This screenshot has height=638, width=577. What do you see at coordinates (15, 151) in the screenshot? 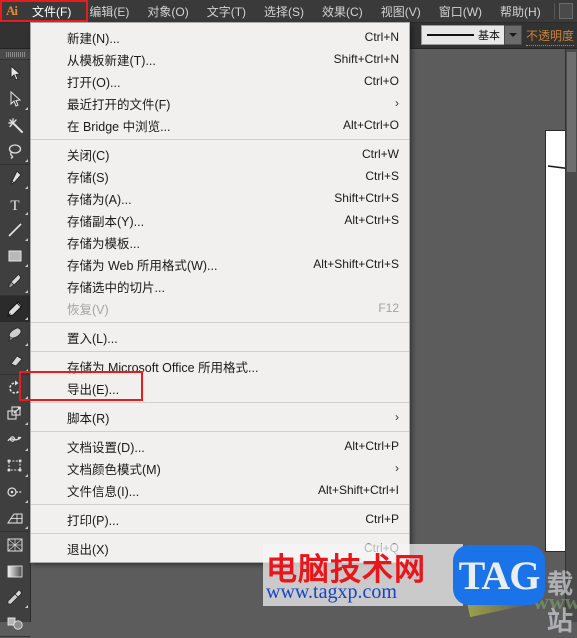
I see `lasso-tool` at bounding box center [15, 151].